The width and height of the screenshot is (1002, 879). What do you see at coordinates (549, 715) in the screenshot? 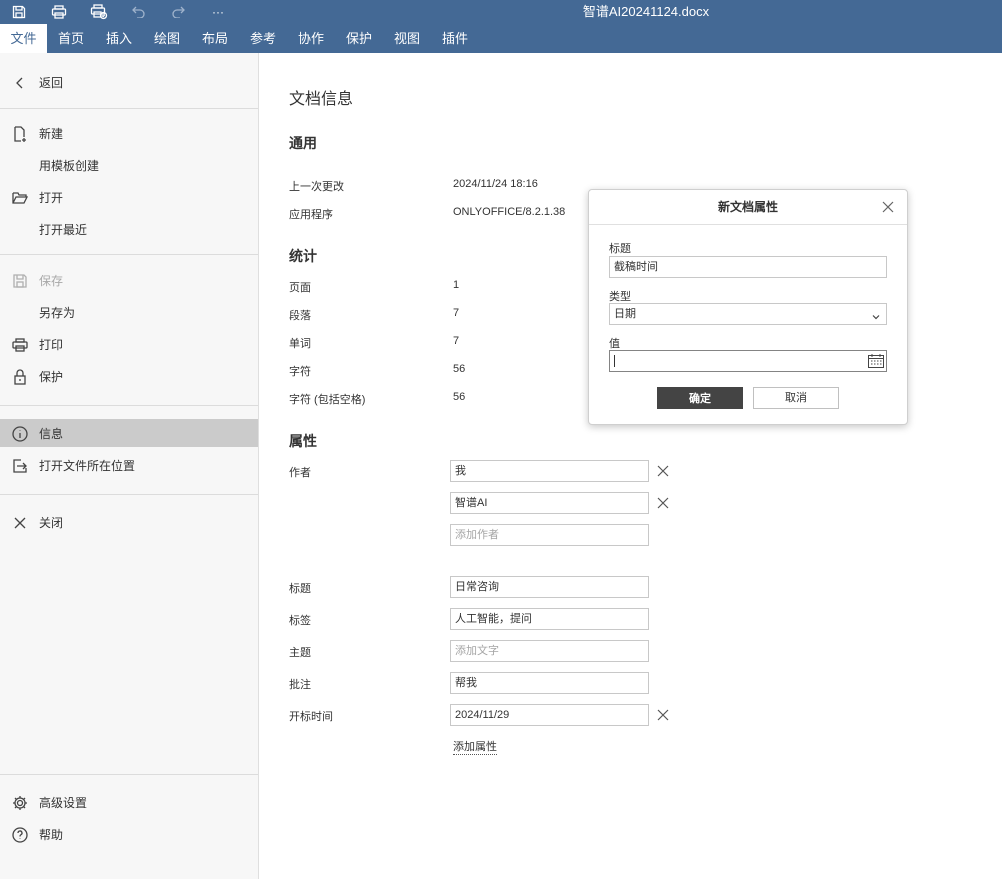
I see `custom-property-field: 2024/11/29` at bounding box center [549, 715].